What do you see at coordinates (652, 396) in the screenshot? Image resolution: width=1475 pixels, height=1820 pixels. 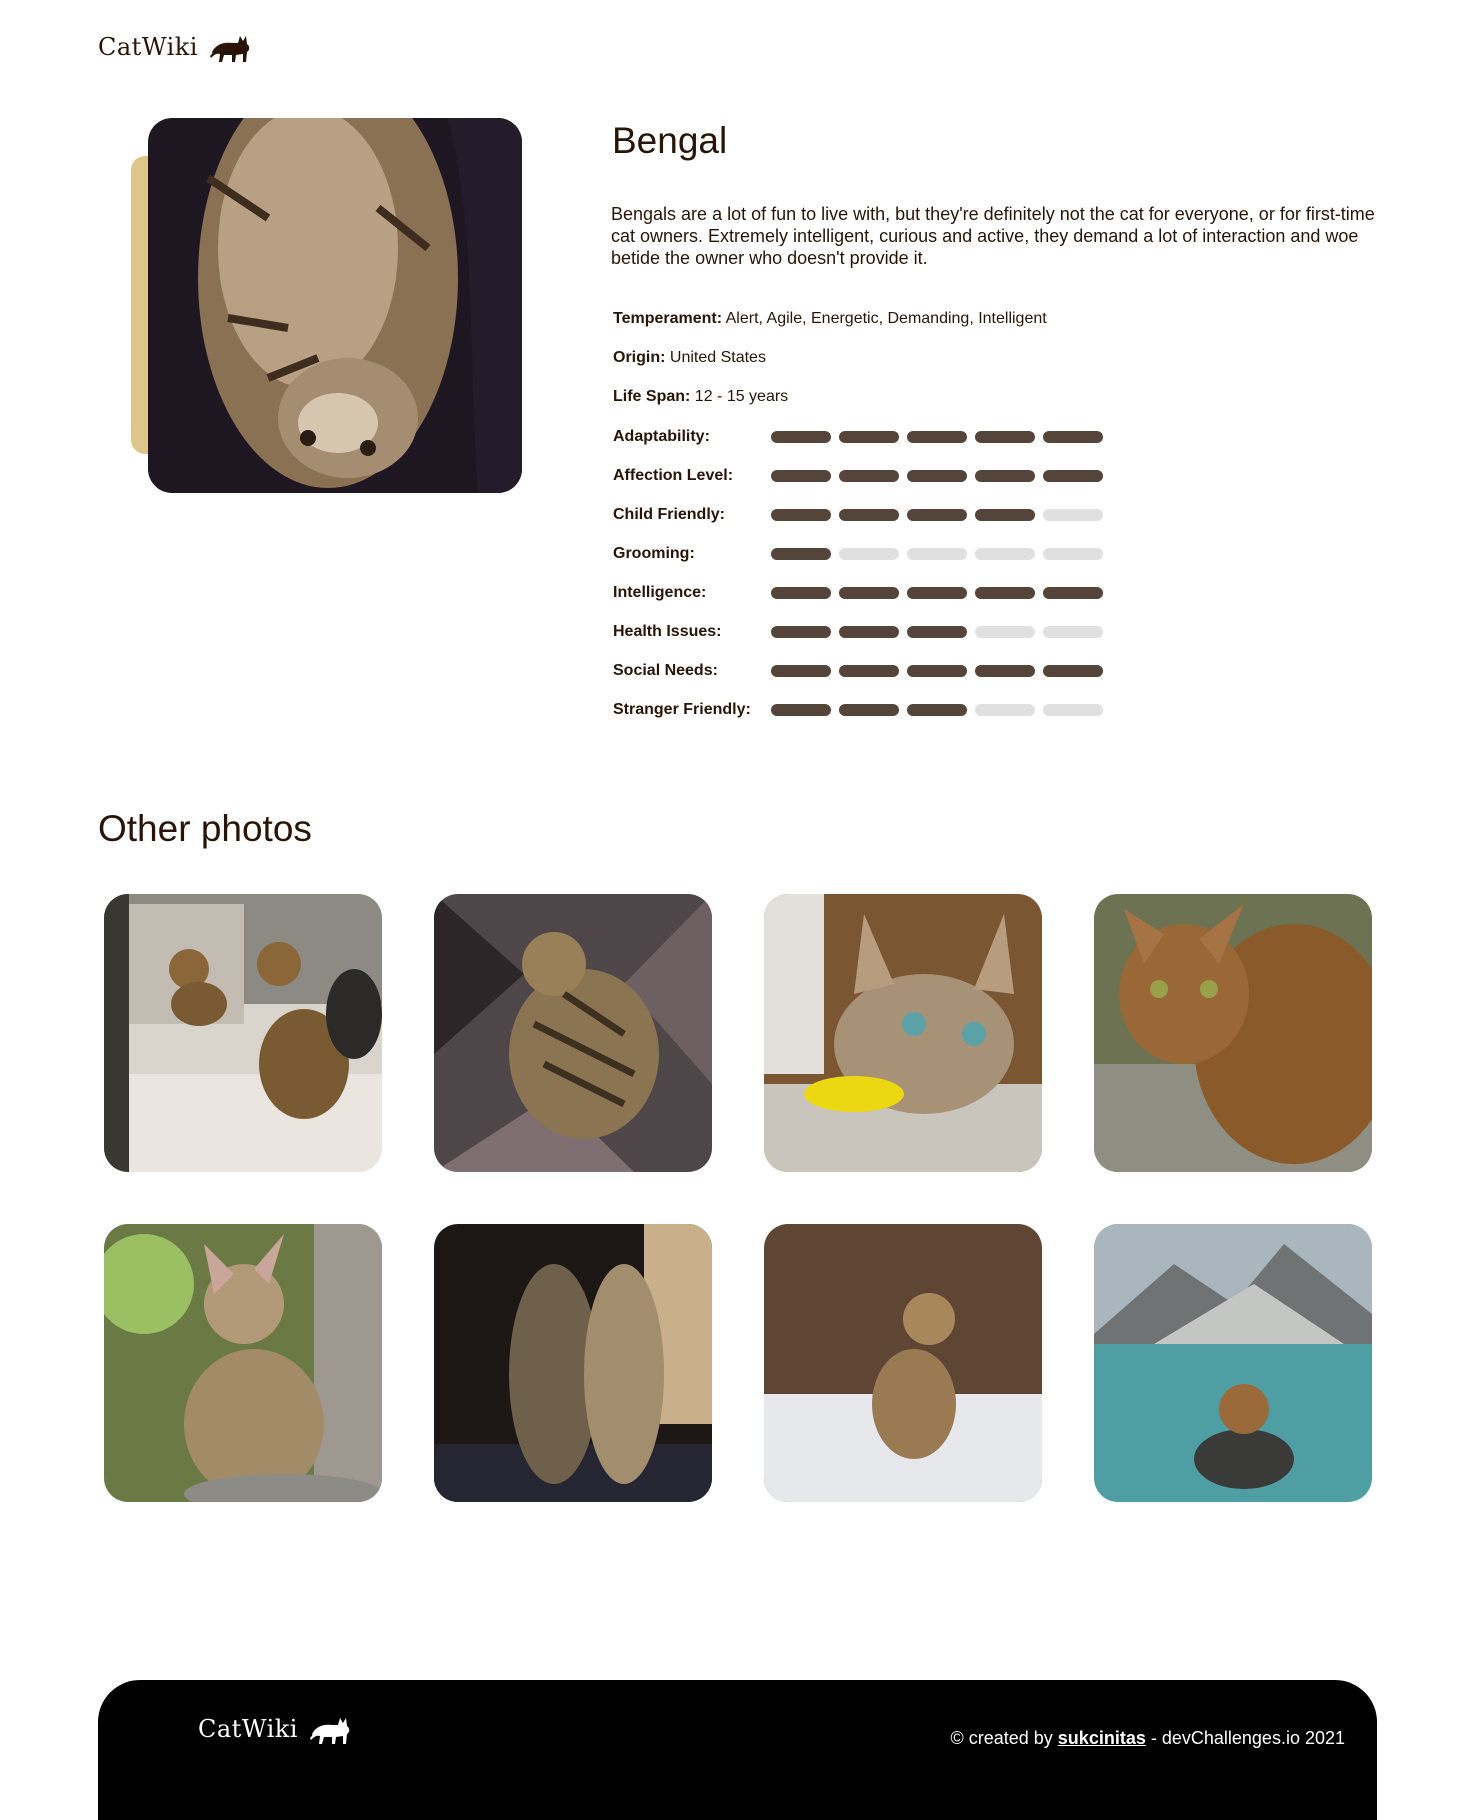 I see `life-span-label: Life Span:` at bounding box center [652, 396].